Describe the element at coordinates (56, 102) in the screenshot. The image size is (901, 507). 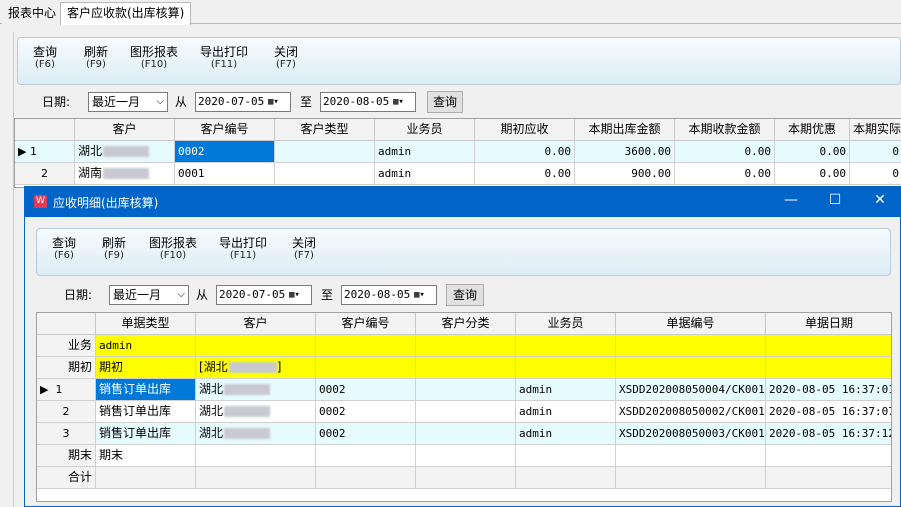
I see `date-label: 日期:` at that location.